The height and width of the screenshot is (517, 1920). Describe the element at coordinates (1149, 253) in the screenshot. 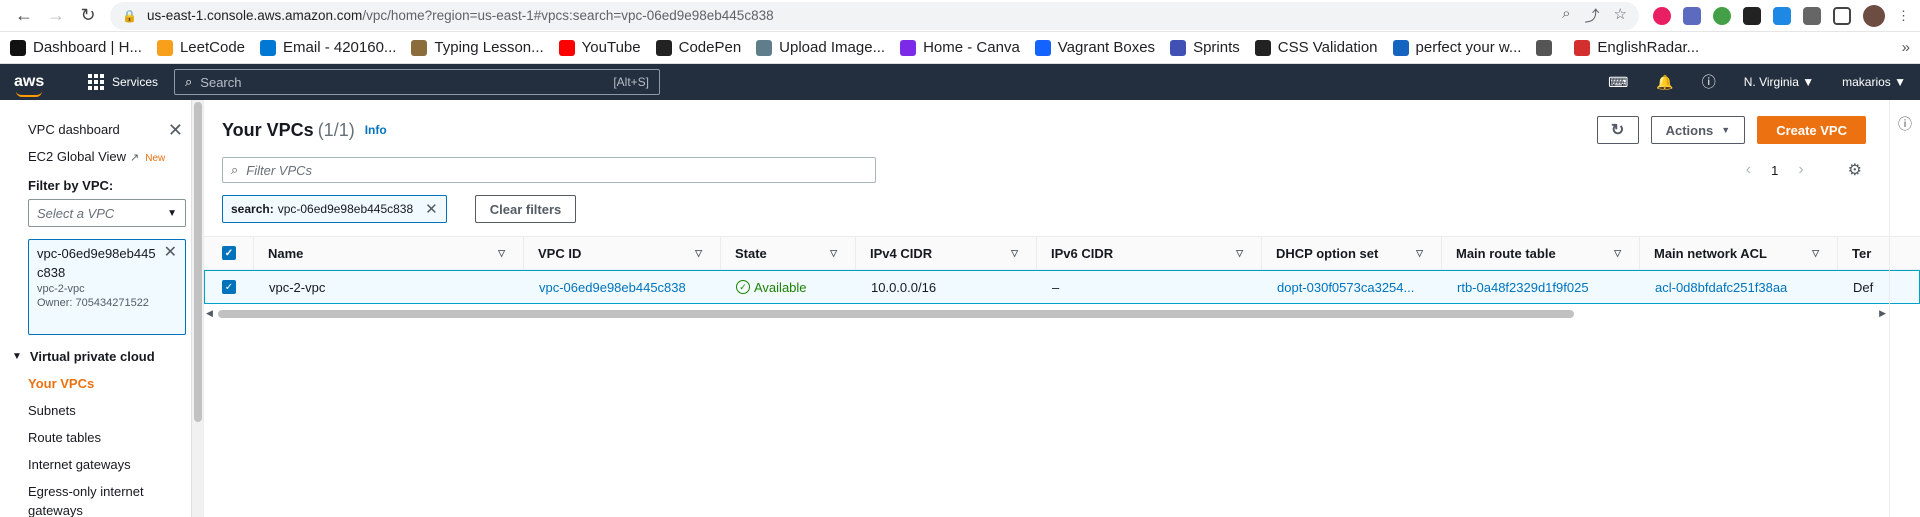

I see `col-ipv6-cidr: IPv6 CIDR ▽` at that location.